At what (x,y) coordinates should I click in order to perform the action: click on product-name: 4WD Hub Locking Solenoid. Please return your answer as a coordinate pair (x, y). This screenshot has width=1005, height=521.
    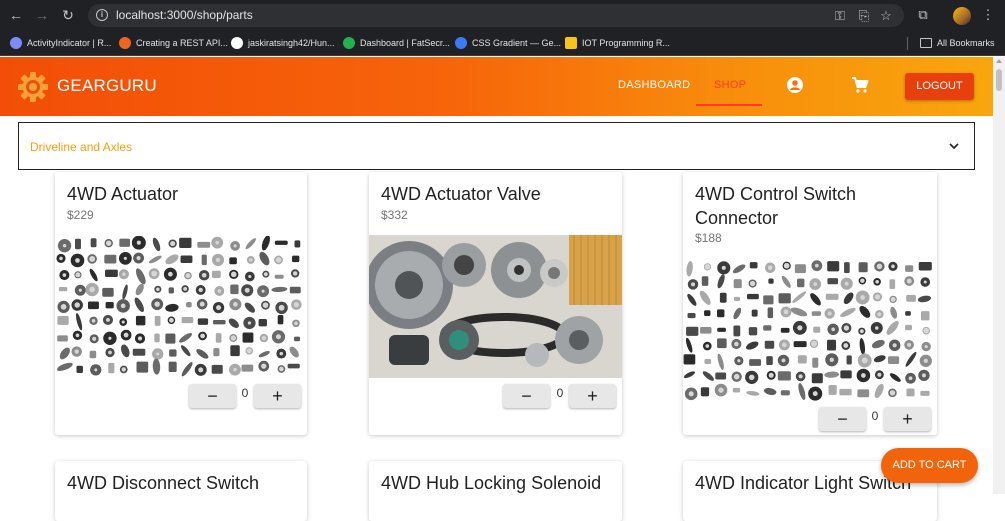
    Looking at the image, I should click on (491, 483).